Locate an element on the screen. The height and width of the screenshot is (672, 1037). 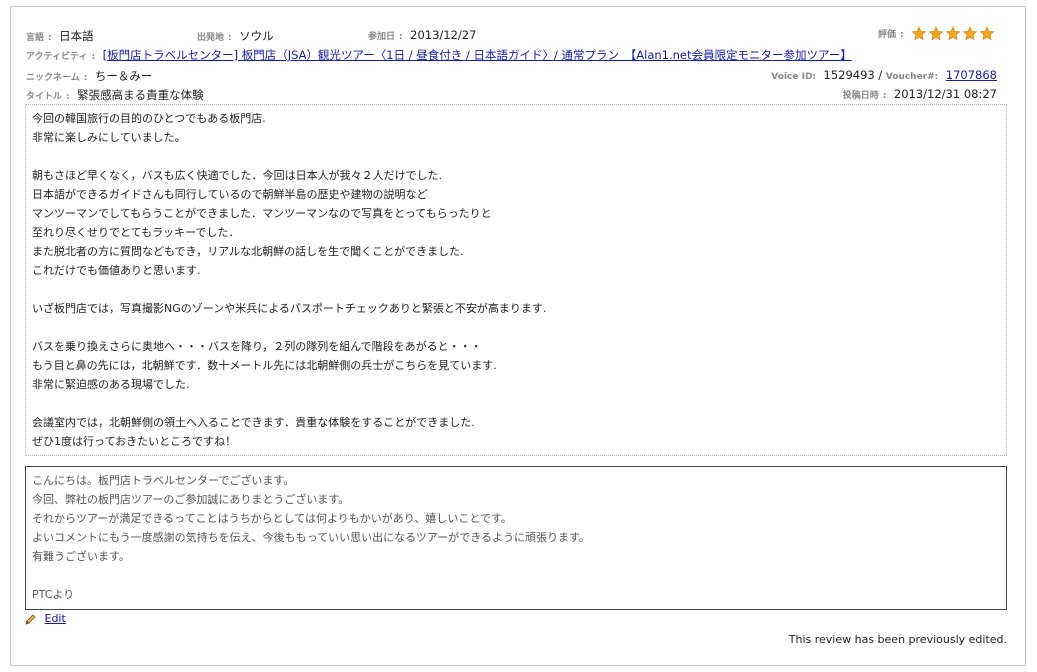
departure-field: 出発地: ソウル is located at coordinates (235, 36).